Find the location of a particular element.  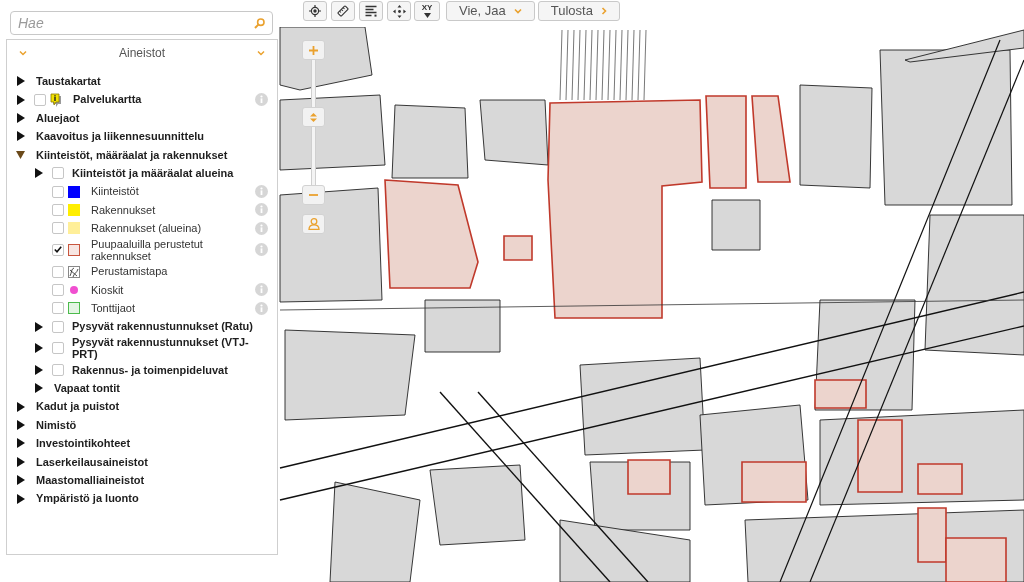

layer-label: Kioskit is located at coordinates (107, 290).